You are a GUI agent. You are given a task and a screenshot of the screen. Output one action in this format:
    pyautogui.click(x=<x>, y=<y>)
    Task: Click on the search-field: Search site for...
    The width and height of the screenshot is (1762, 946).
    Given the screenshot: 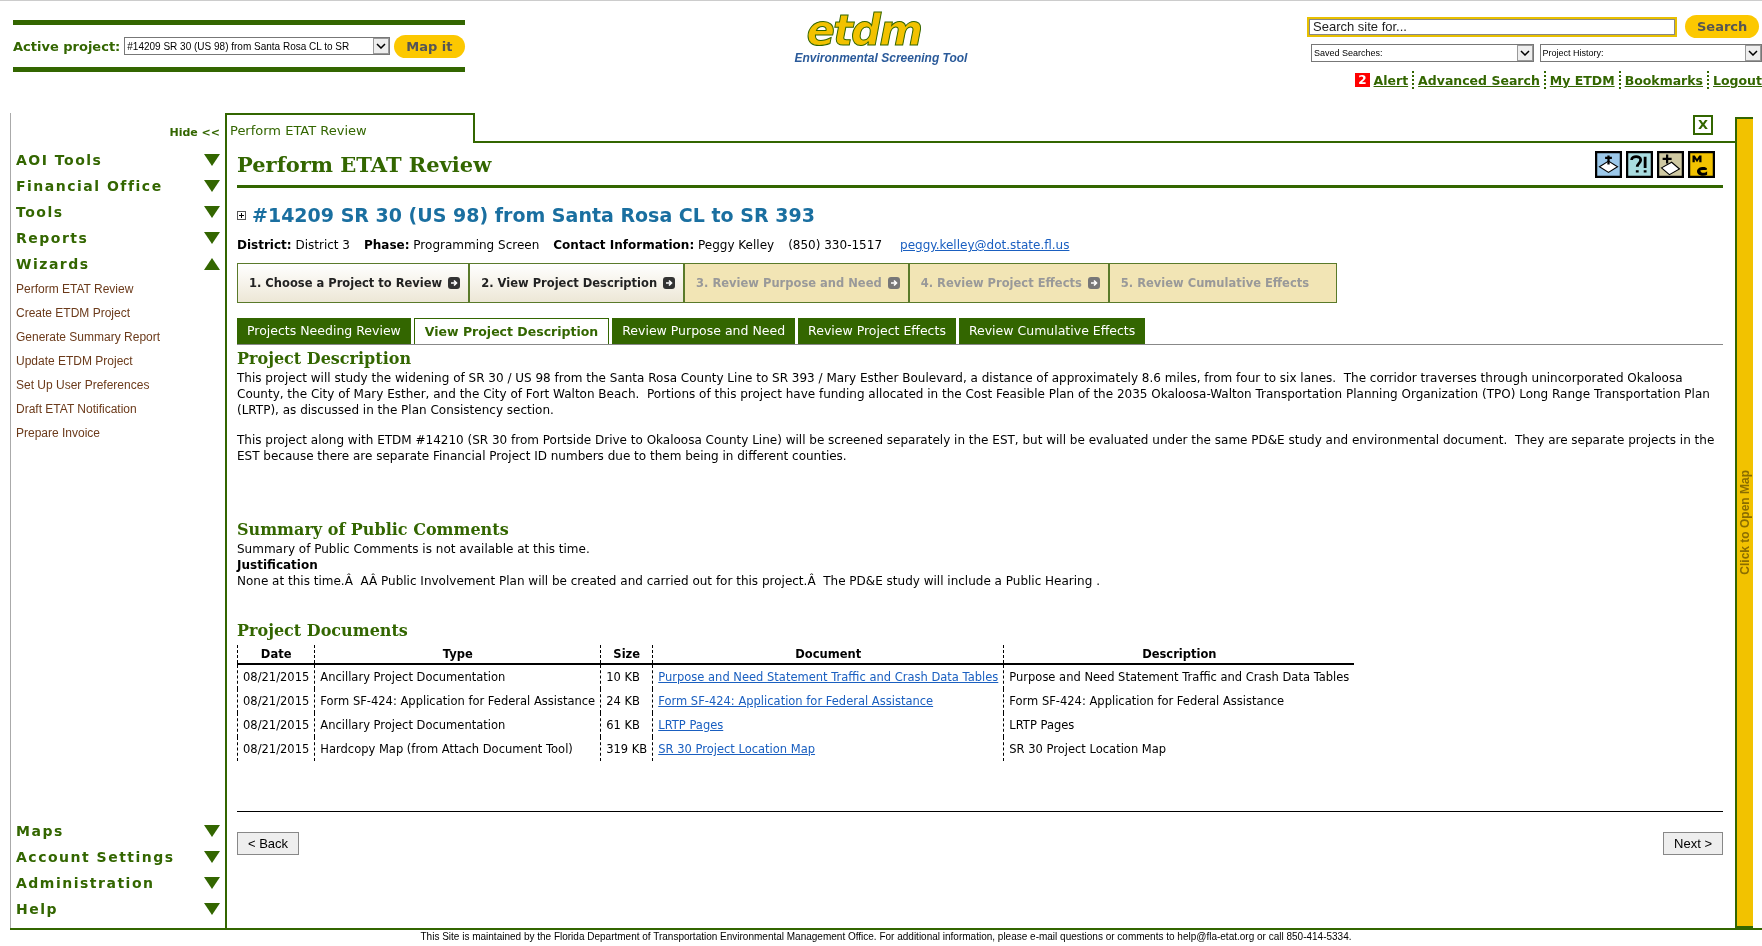 What is the action you would take?
    pyautogui.click(x=1492, y=26)
    